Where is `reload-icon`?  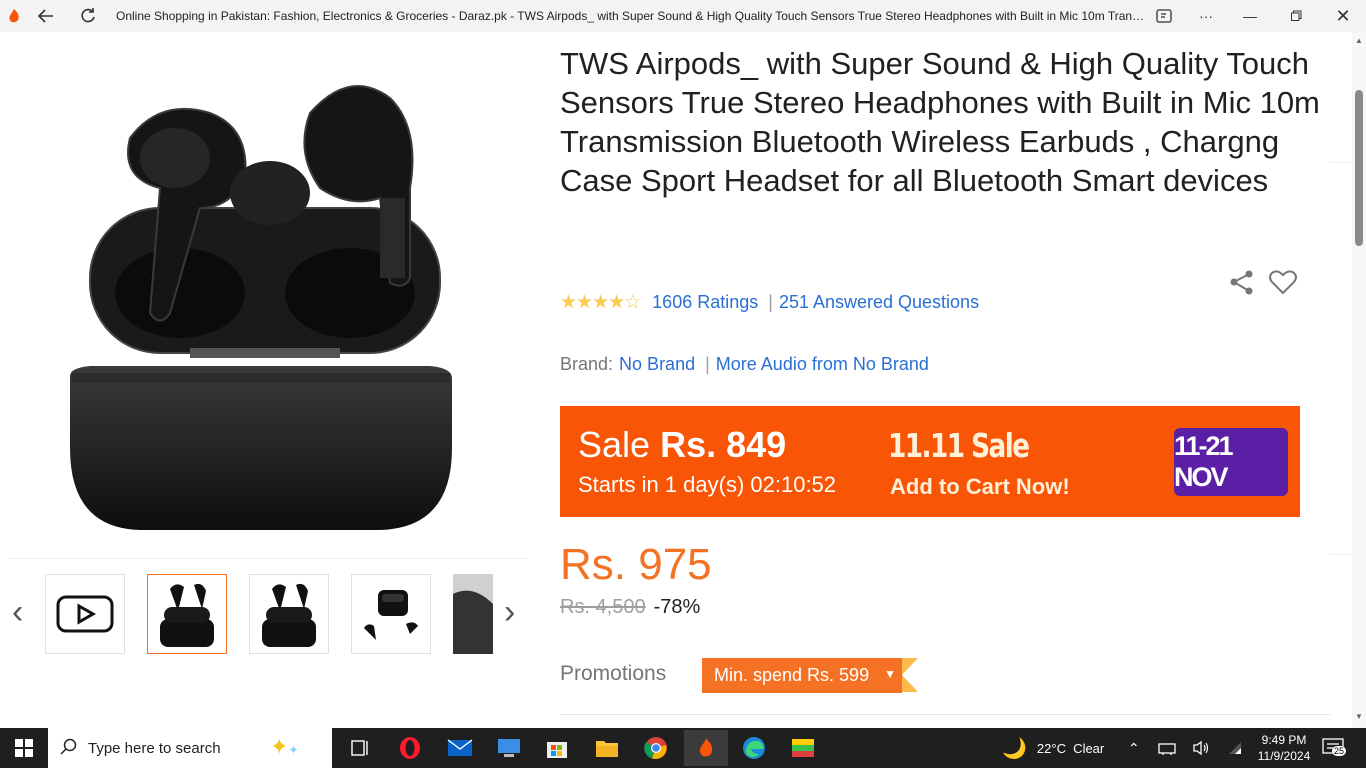
reload-icon is located at coordinates (89, 16).